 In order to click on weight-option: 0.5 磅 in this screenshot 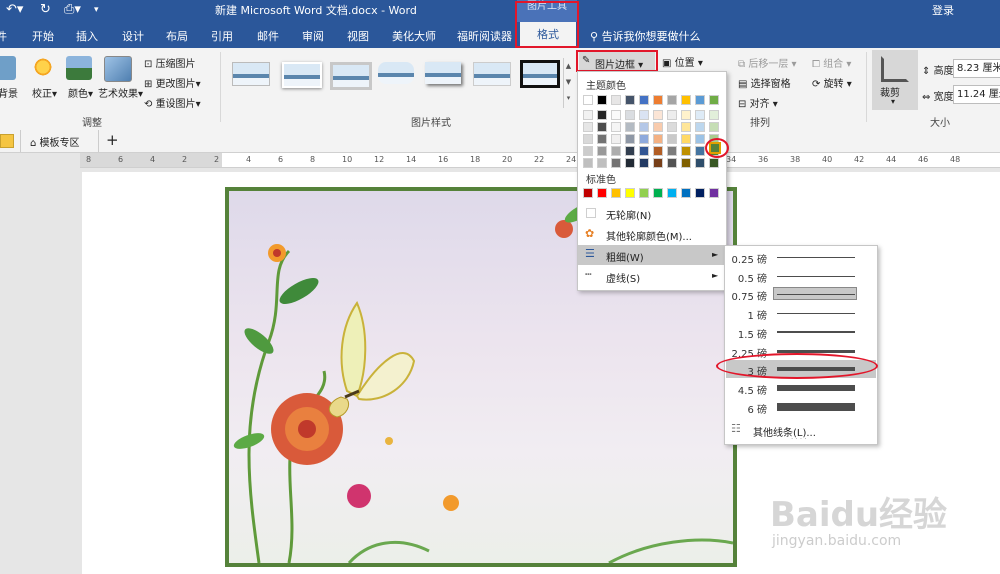, I will do `click(801, 276)`.